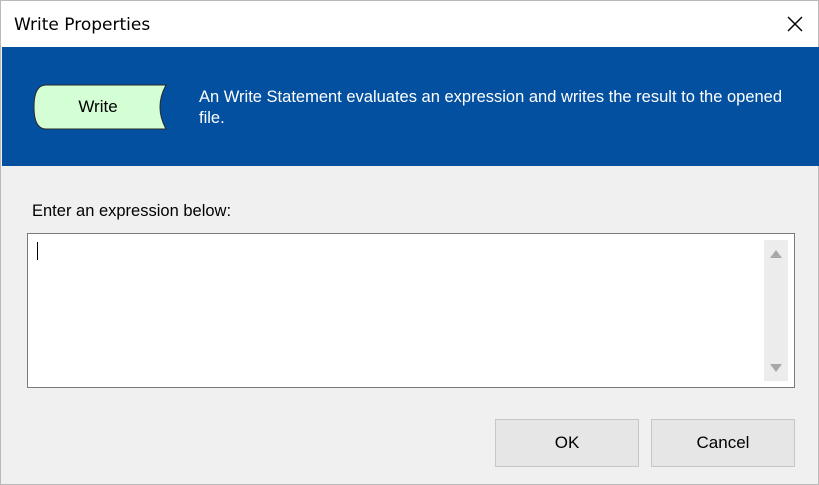  I want to click on scroll-up-arrow-icon, so click(776, 254).